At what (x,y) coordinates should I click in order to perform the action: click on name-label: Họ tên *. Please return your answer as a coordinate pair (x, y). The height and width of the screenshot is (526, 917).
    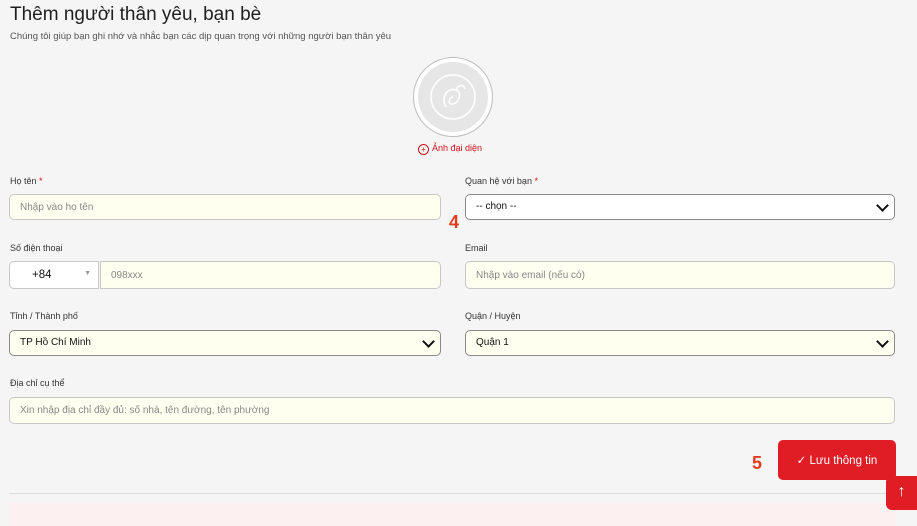
    Looking at the image, I should click on (26, 181).